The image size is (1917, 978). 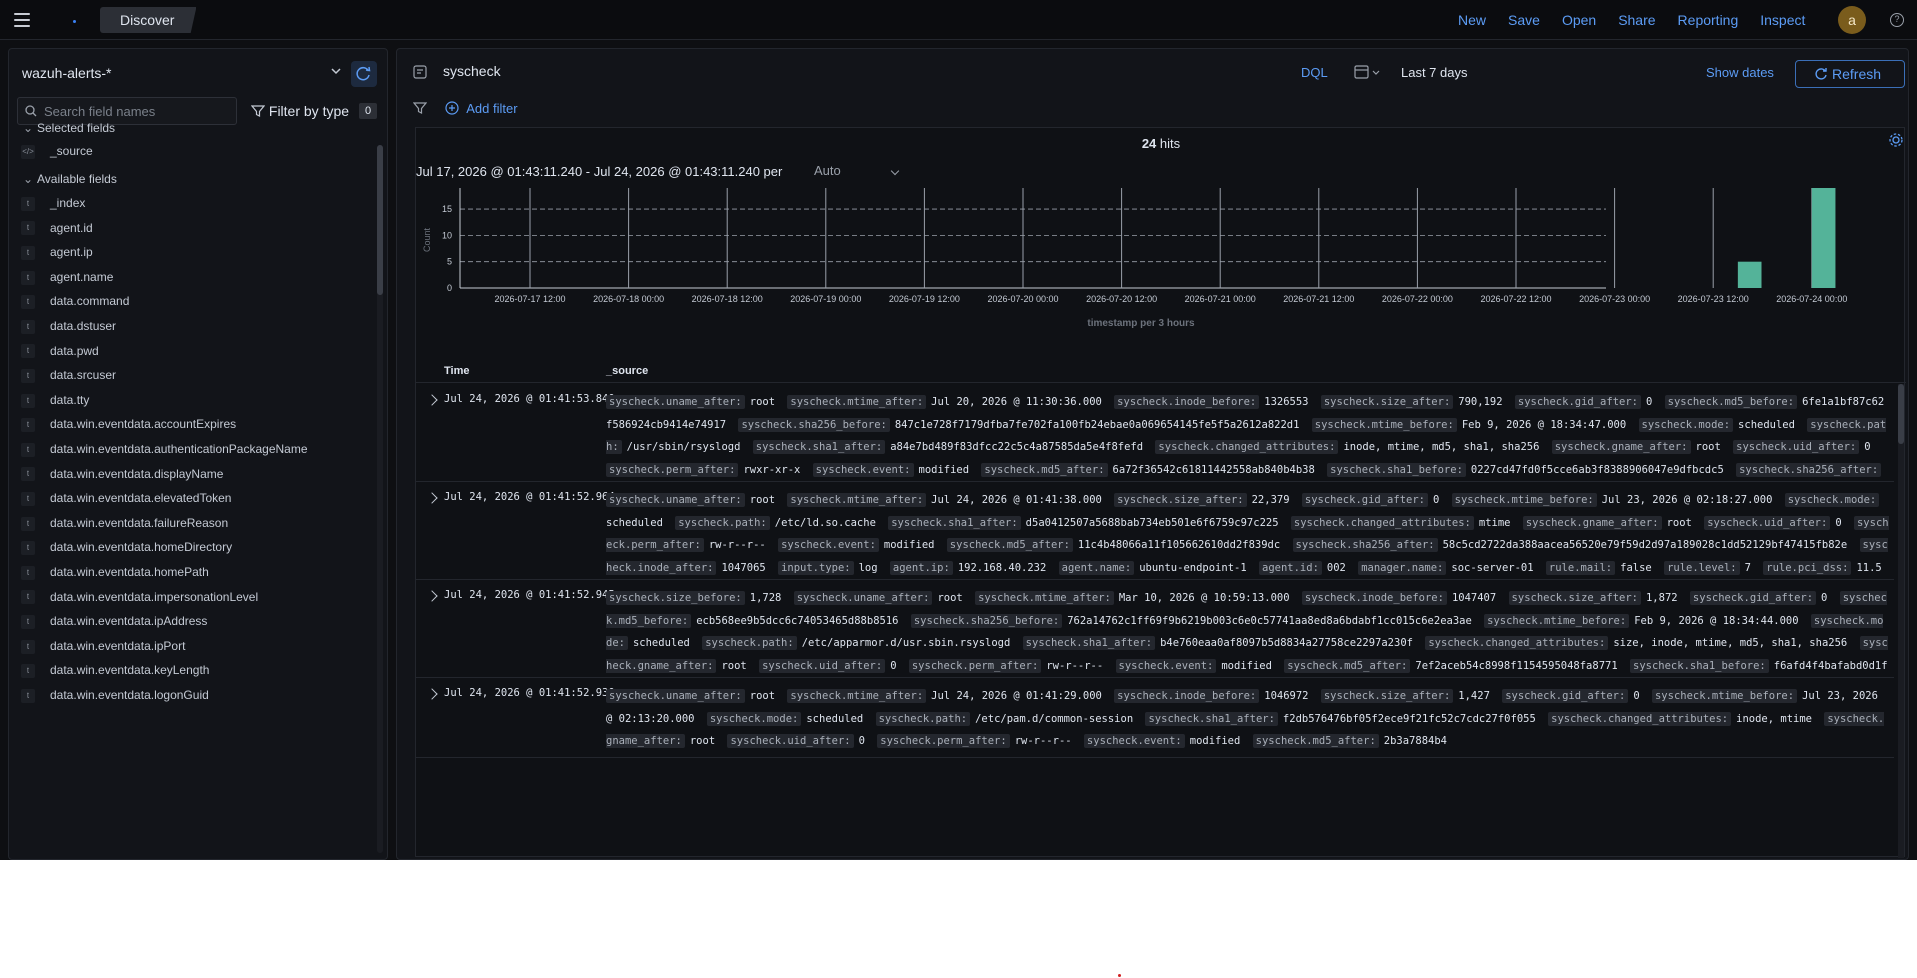 I want to click on menu-icon, so click(x=22, y=20).